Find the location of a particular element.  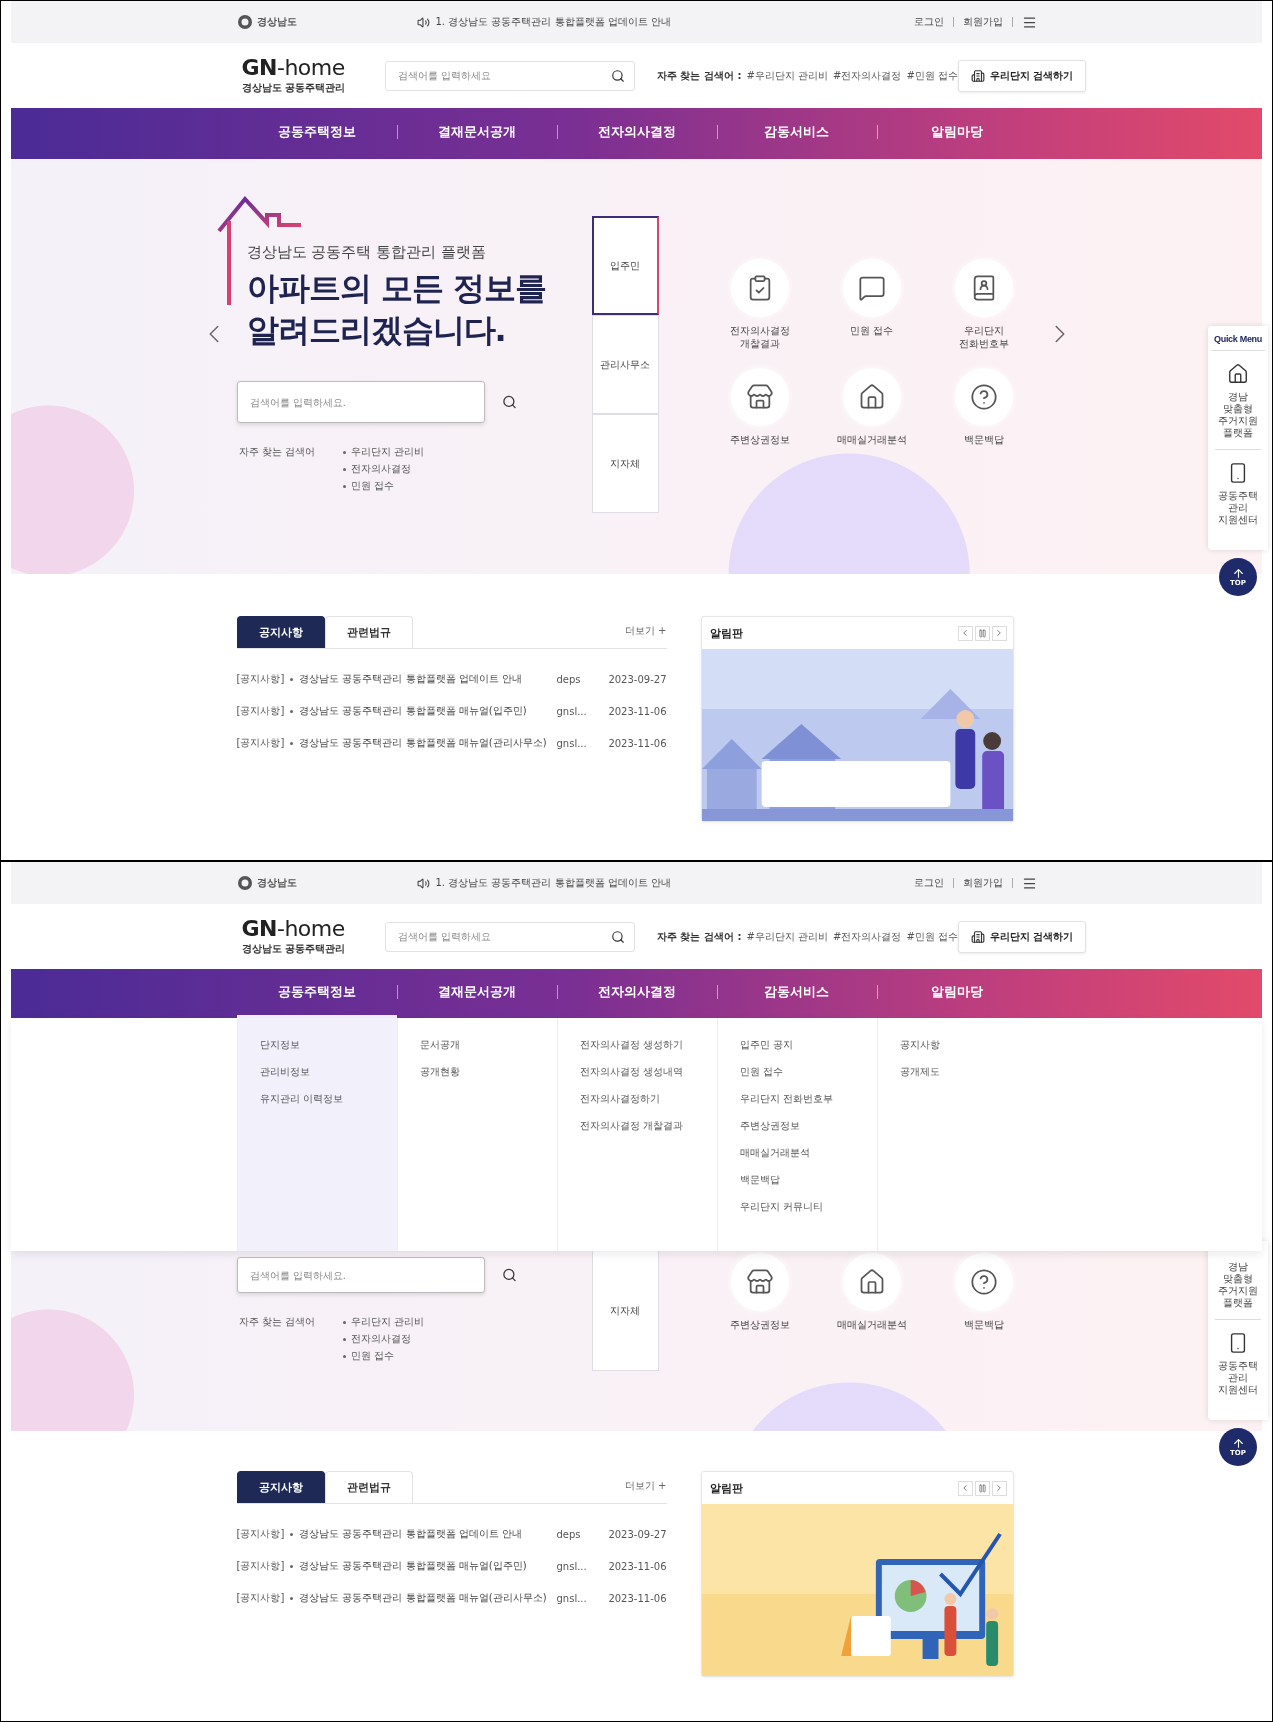

menu-link: 공개제도 is located at coordinates (919, 1072).